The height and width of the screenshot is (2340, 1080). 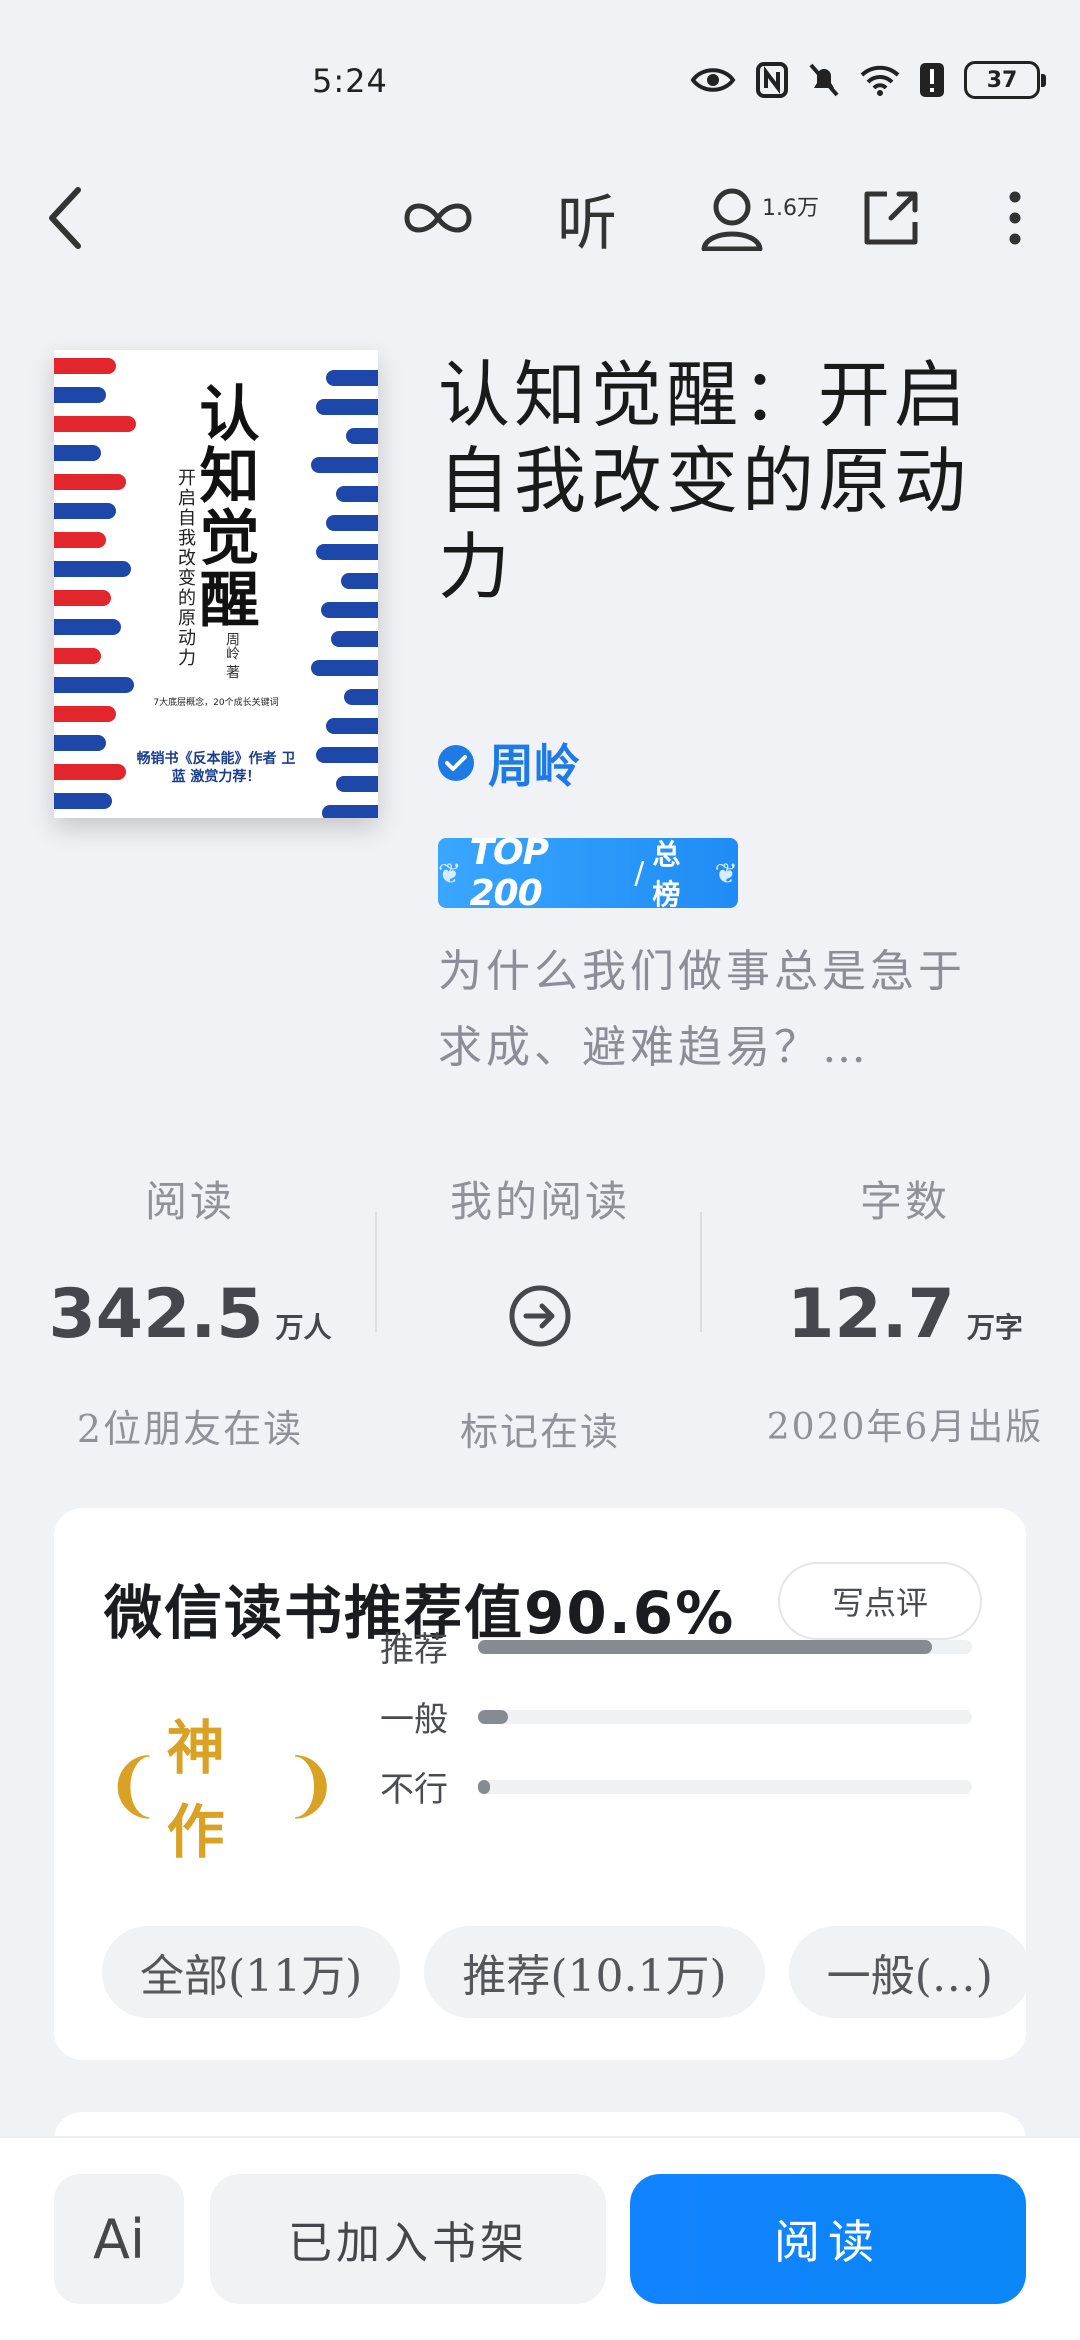 I want to click on filter-chip-all: 全部(11万), so click(x=251, y=1972).